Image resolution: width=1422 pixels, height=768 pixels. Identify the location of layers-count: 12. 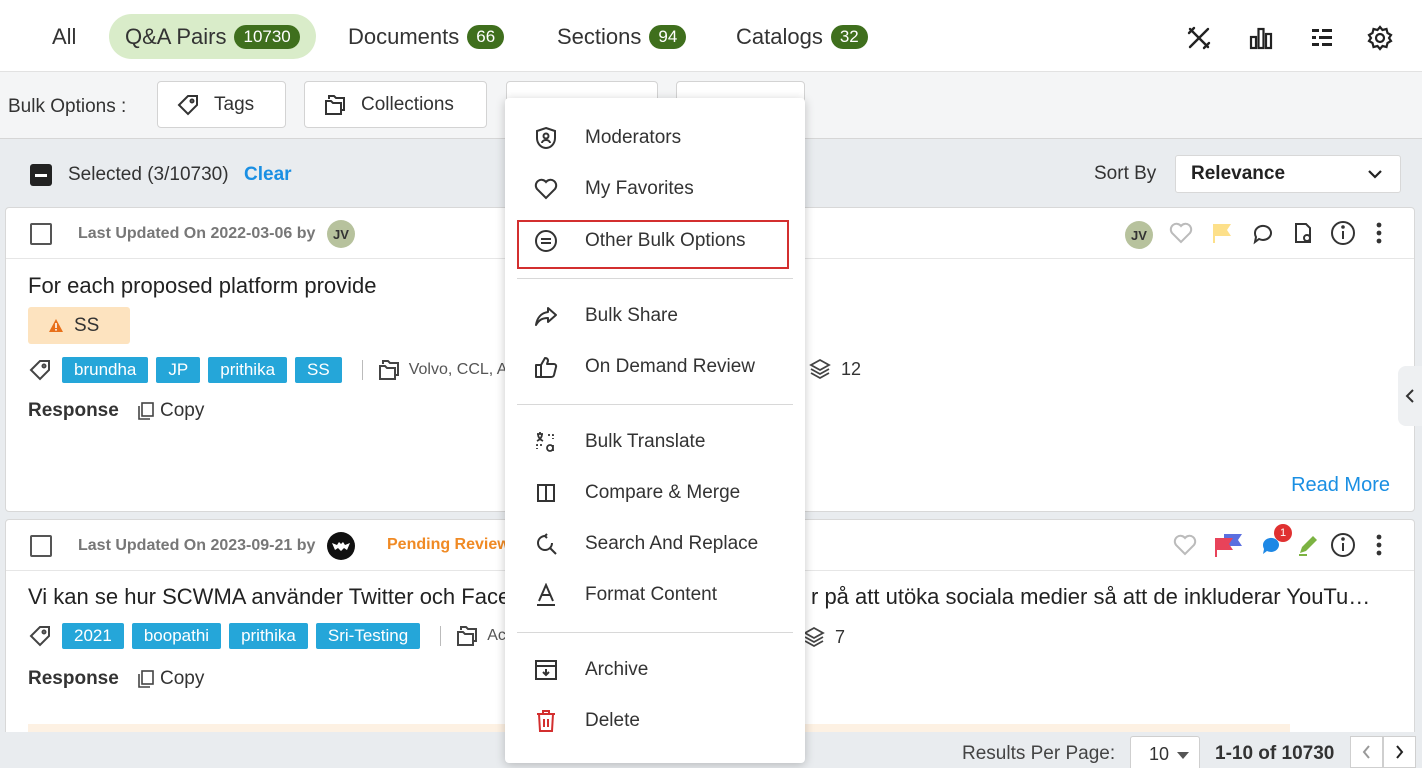
(835, 369).